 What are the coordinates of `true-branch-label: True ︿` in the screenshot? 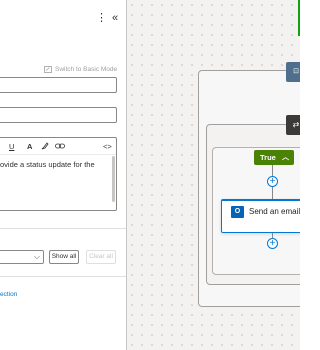 It's located at (274, 157).